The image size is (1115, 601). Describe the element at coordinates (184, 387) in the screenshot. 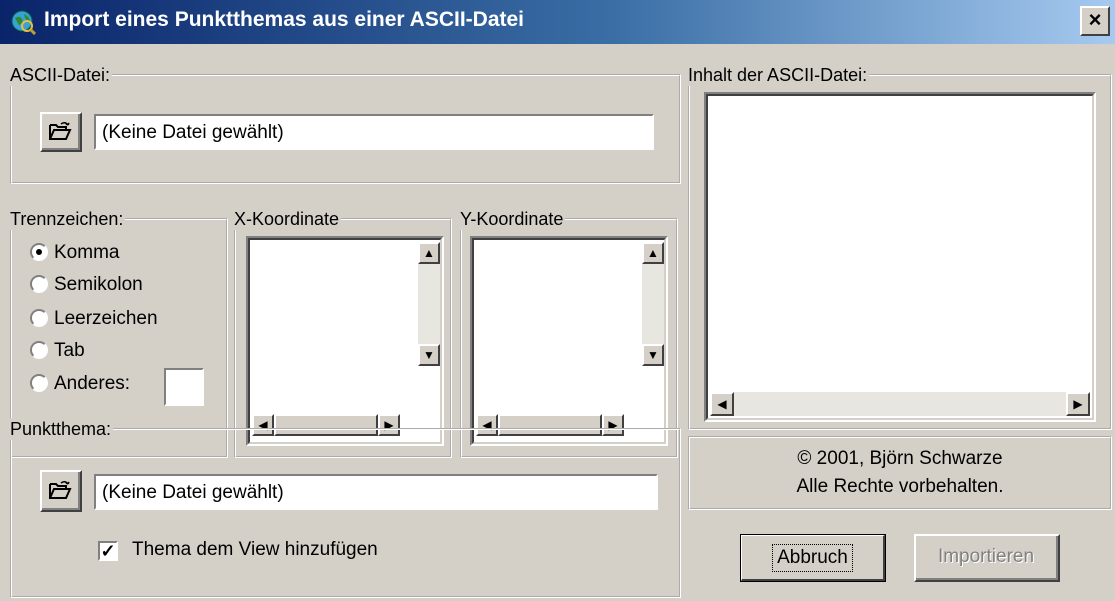

I see `other-separator-input` at that location.